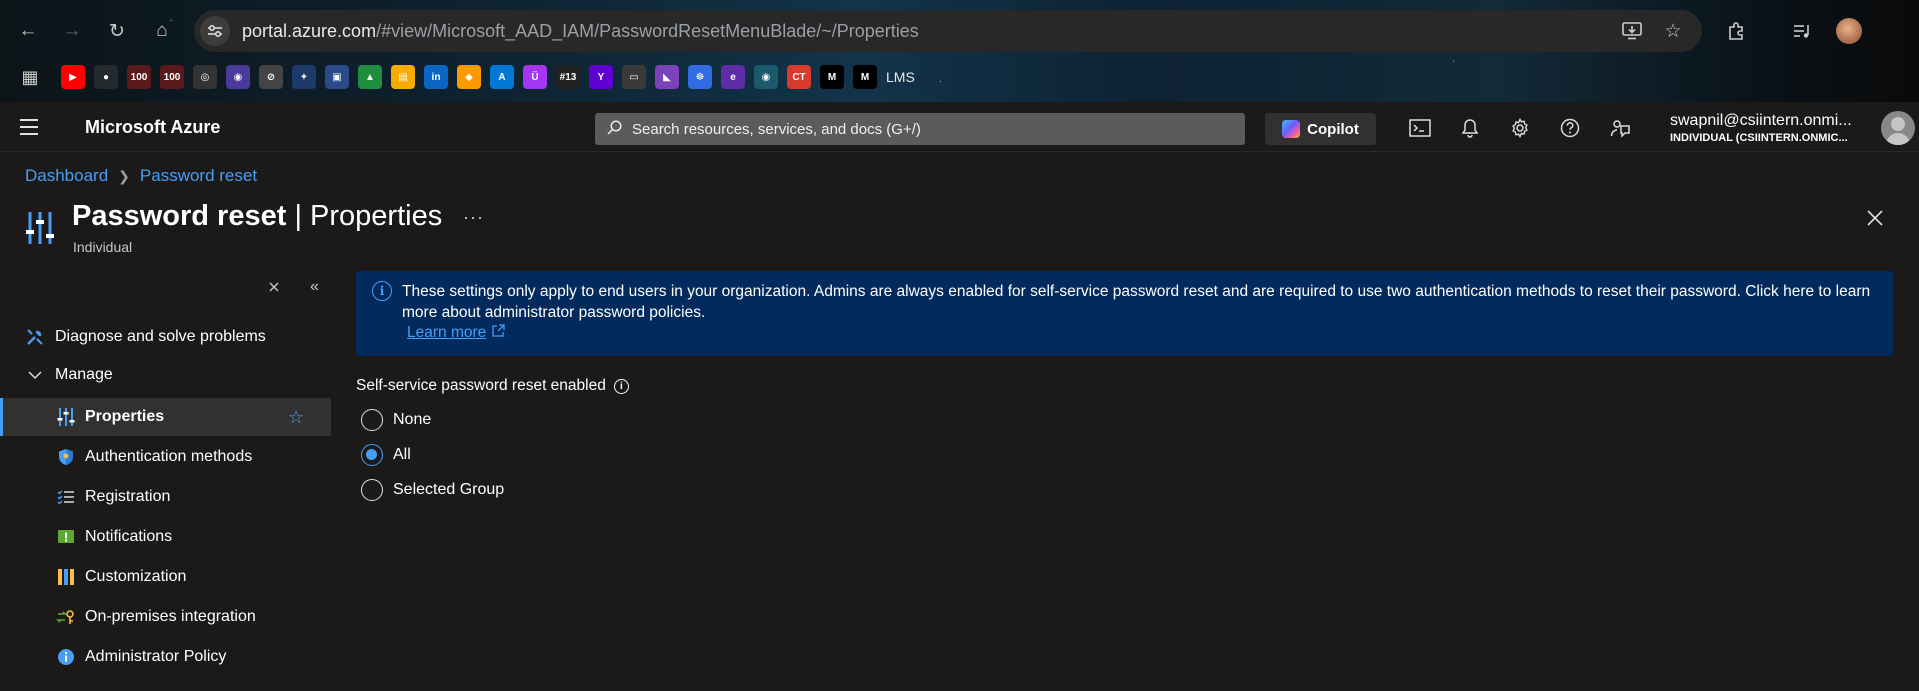 The image size is (1919, 691). I want to click on gemini-bookmark-icon: ✦, so click(304, 77).